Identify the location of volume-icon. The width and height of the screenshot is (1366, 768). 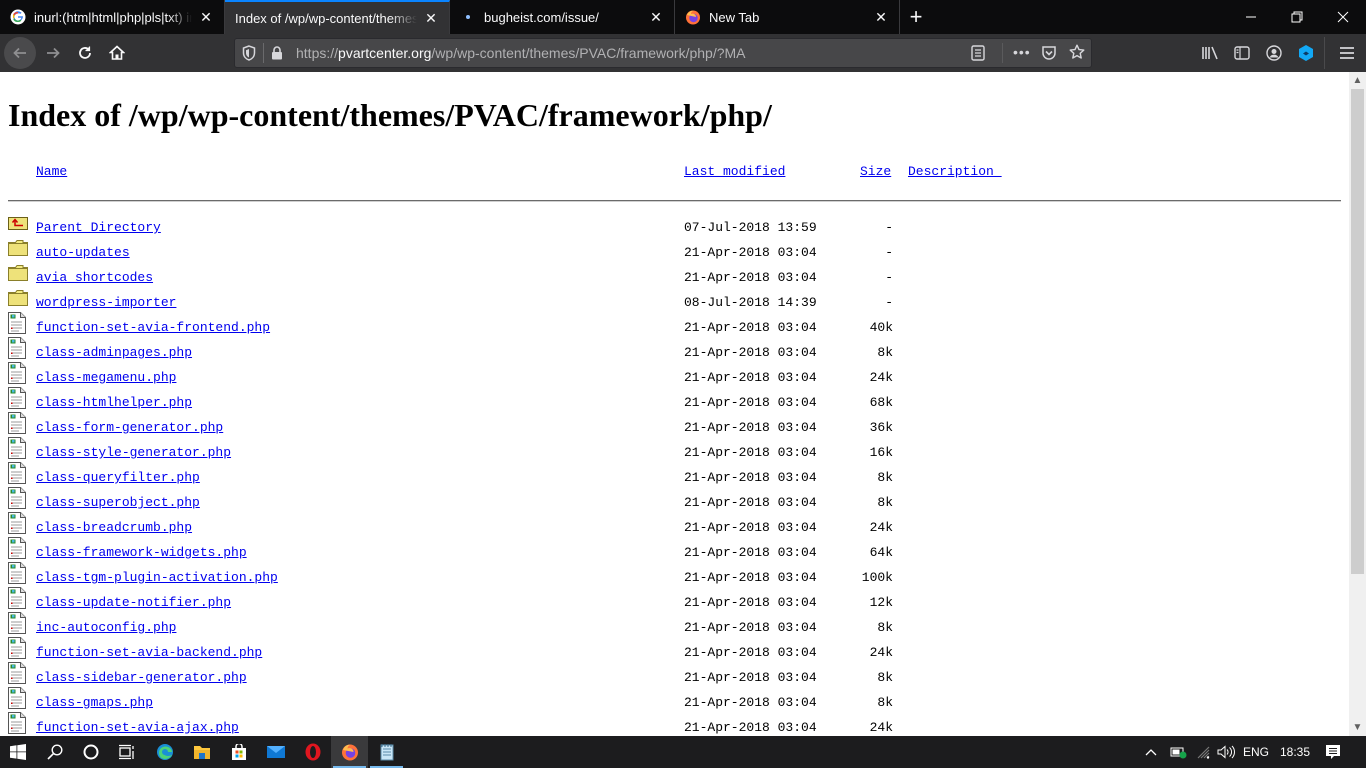
(1226, 752).